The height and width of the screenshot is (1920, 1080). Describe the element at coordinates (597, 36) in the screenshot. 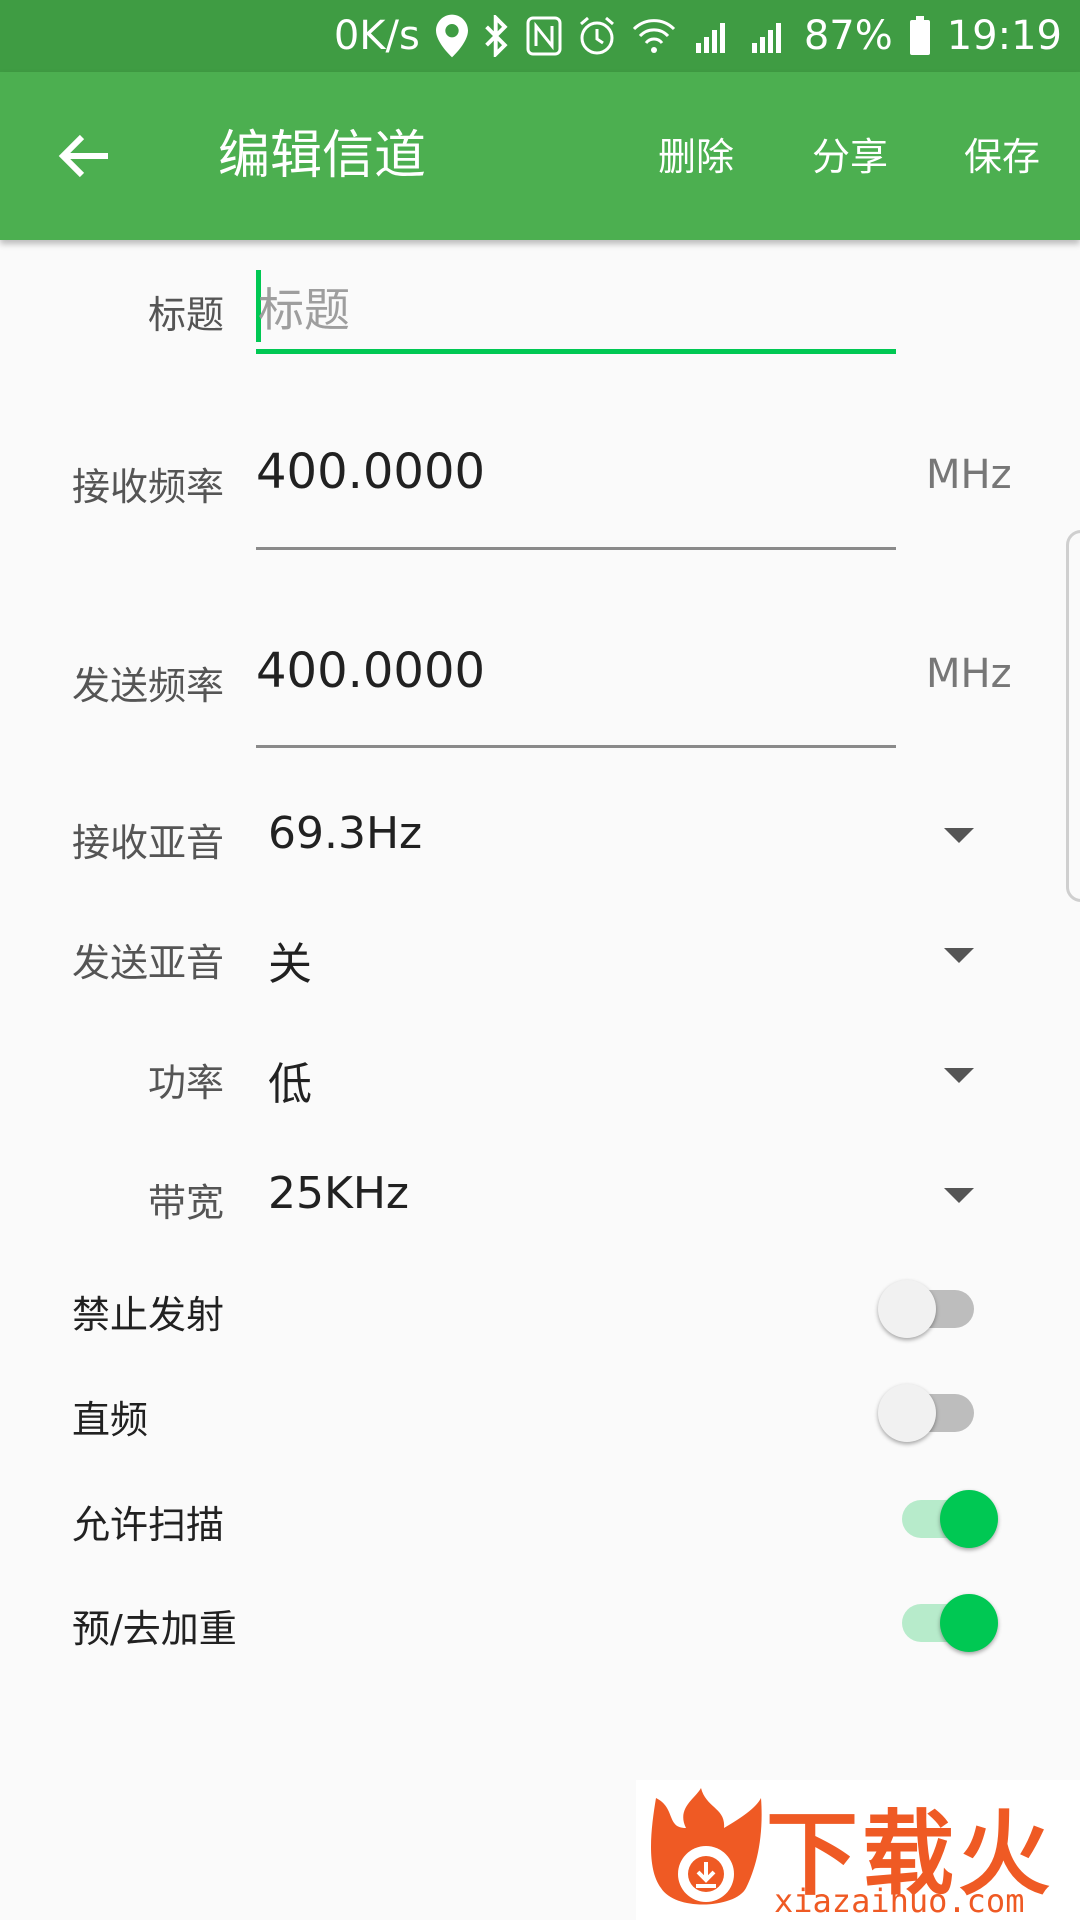

I see `alarm-icon` at that location.